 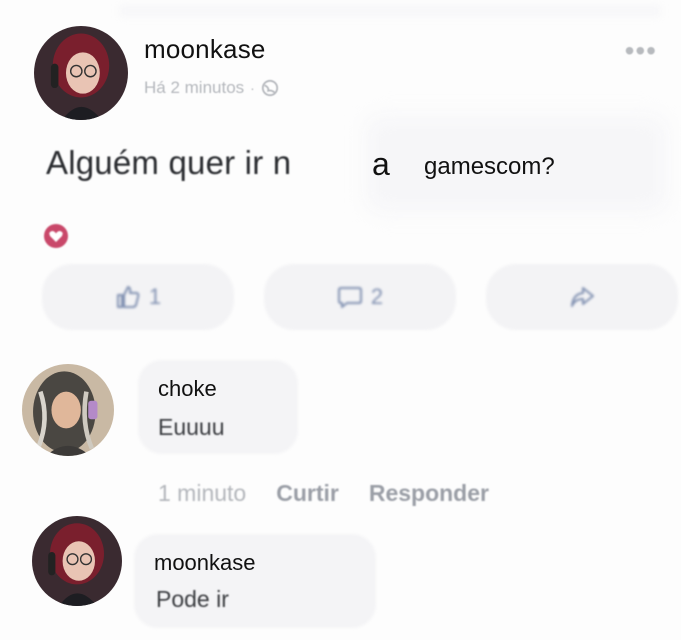 What do you see at coordinates (381, 164) in the screenshot?
I see `post-text-letter: a` at bounding box center [381, 164].